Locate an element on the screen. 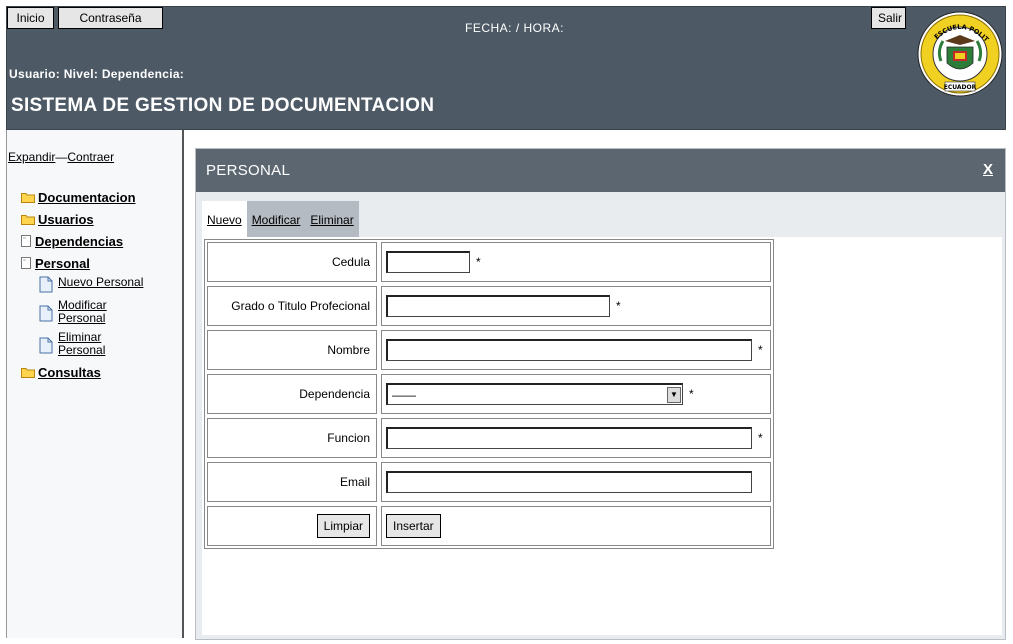 This screenshot has width=1013, height=644. tab-eliminar: Eliminar is located at coordinates (332, 219).